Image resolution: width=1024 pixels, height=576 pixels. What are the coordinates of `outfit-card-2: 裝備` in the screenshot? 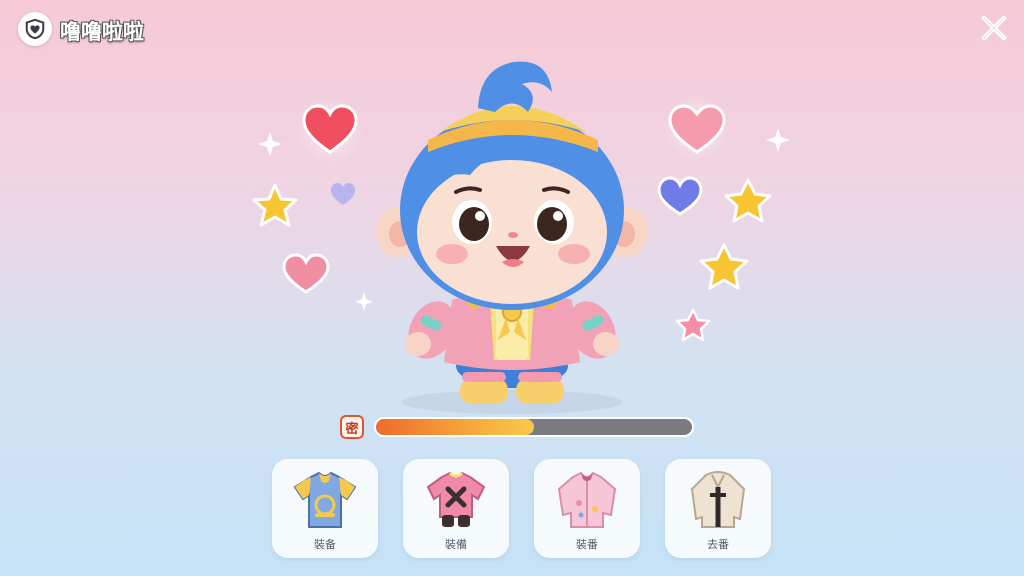 It's located at (456, 508).